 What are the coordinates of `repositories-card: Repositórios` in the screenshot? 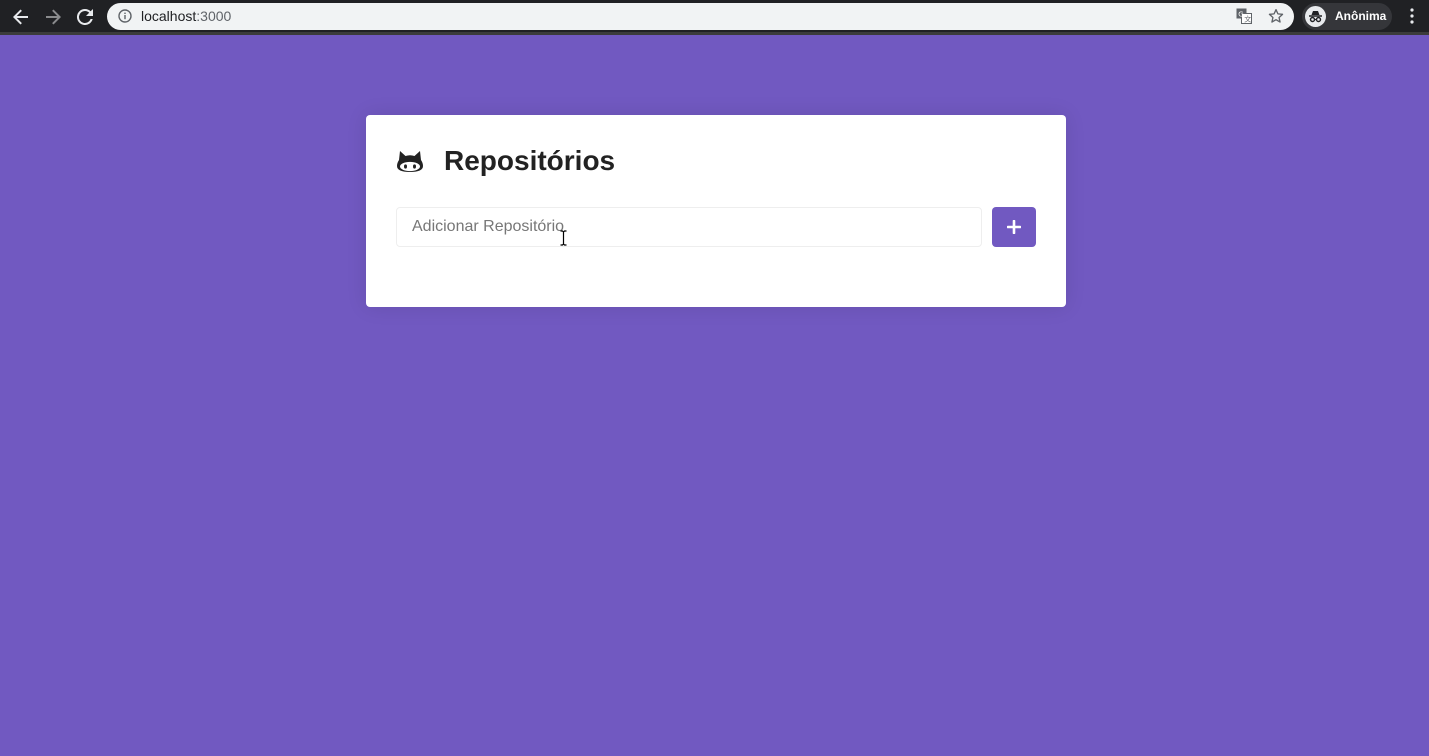 It's located at (716, 211).